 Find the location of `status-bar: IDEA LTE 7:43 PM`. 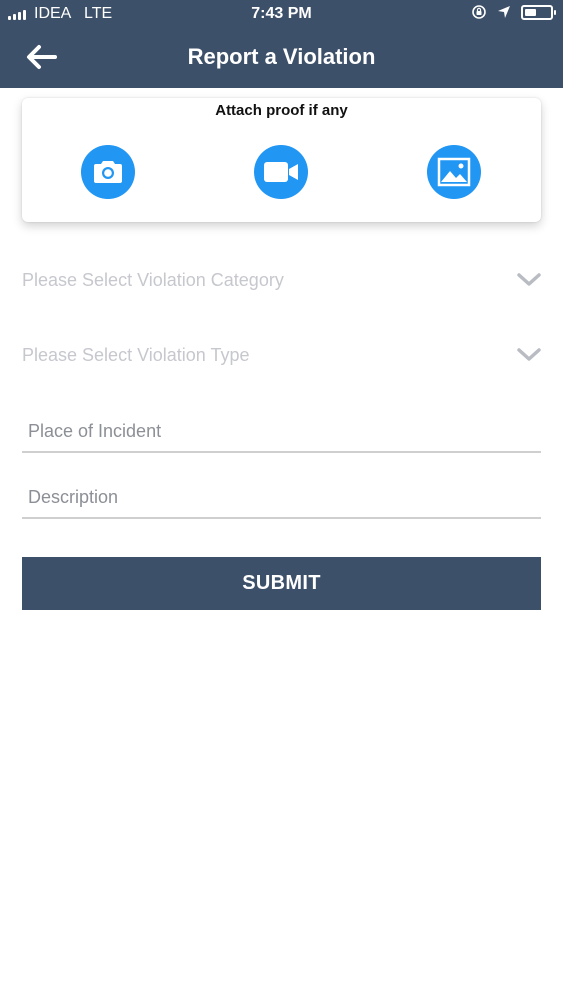

status-bar: IDEA LTE 7:43 PM is located at coordinates (281, 15).